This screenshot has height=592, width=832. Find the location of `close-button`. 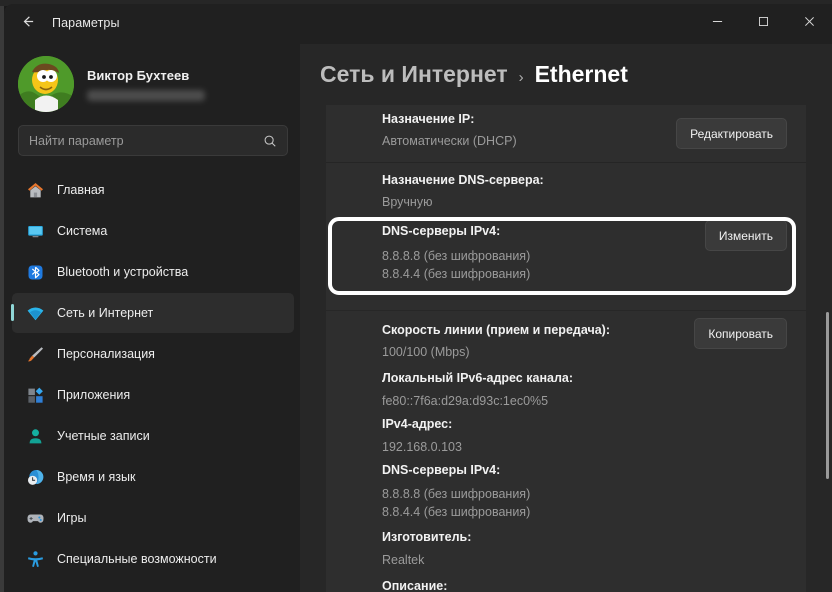

close-button is located at coordinates (809, 21).